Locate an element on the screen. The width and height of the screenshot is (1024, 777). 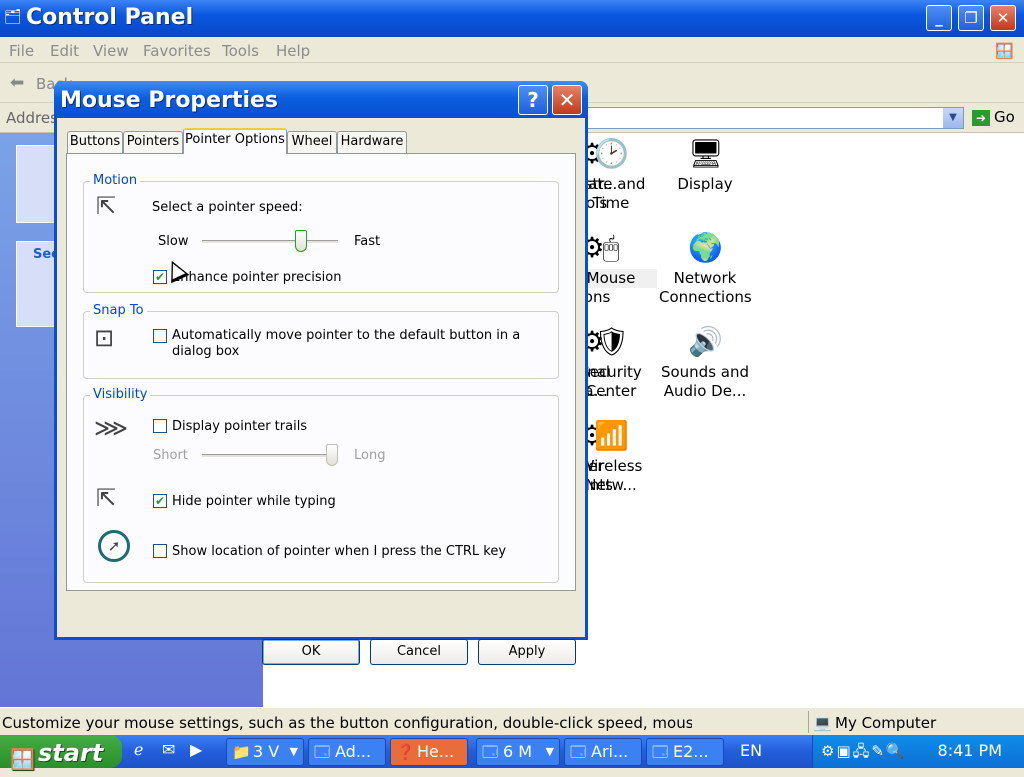
my-computer-icon: 💻 is located at coordinates (822, 723).